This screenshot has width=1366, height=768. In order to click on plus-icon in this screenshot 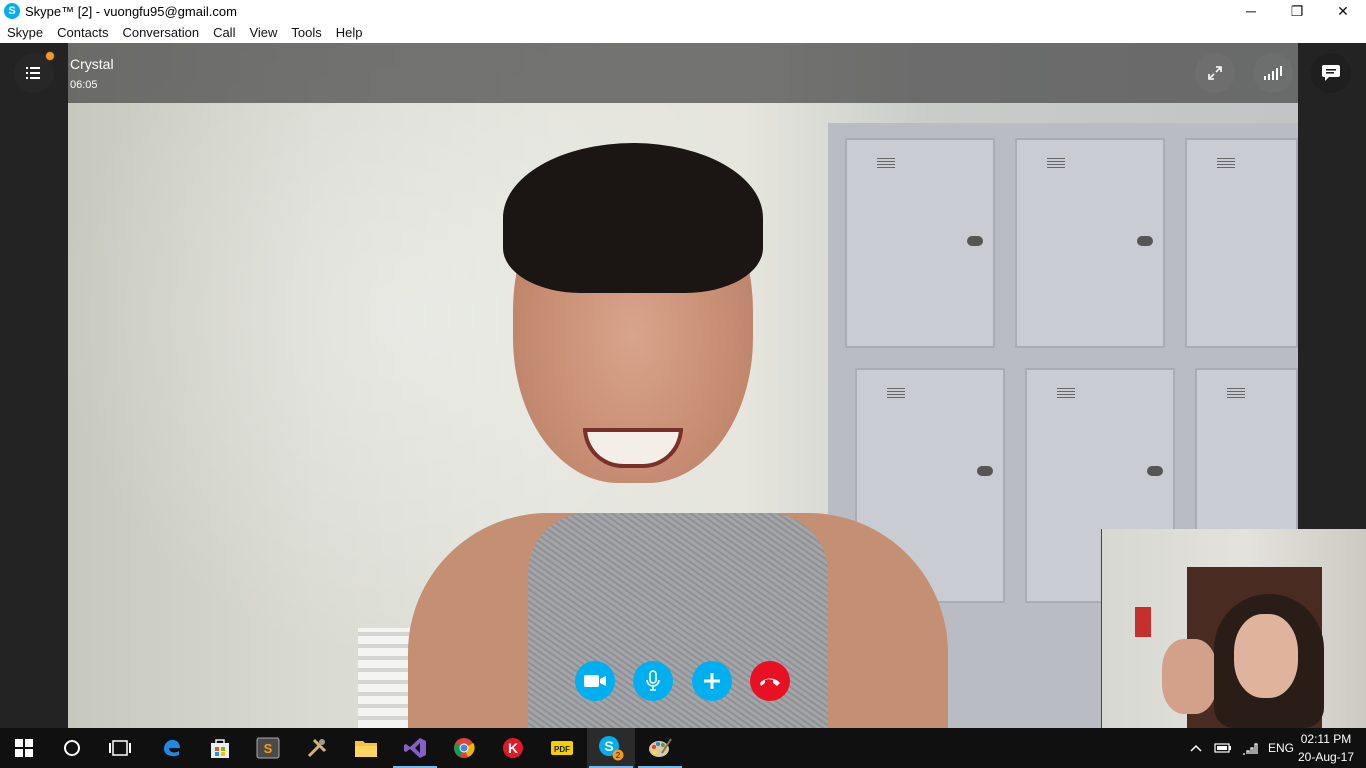, I will do `click(712, 681)`.